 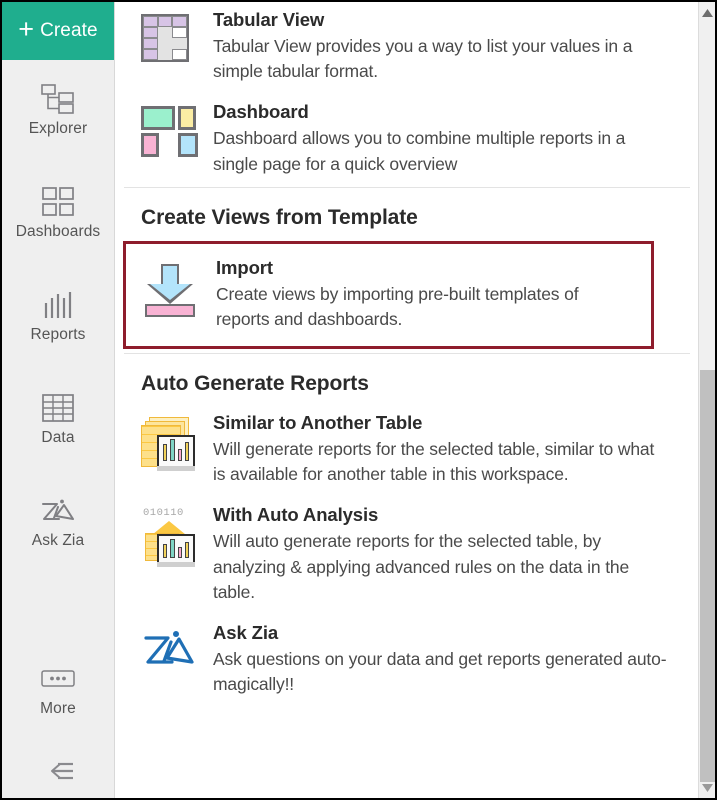 What do you see at coordinates (170, 537) in the screenshot?
I see `auto-analysis-icon: 010110` at bounding box center [170, 537].